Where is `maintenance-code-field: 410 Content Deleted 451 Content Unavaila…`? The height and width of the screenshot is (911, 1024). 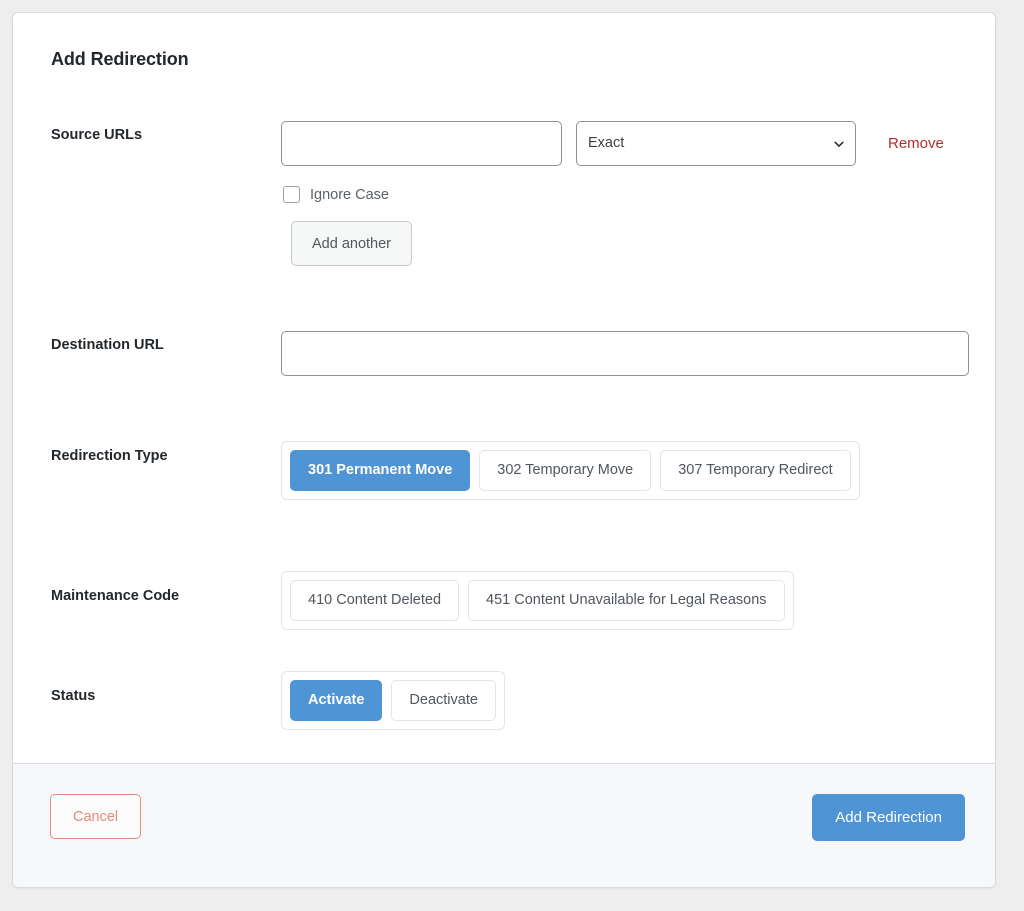
maintenance-code-field: 410 Content Deleted 451 Content Unavaila… is located at coordinates (537, 600).